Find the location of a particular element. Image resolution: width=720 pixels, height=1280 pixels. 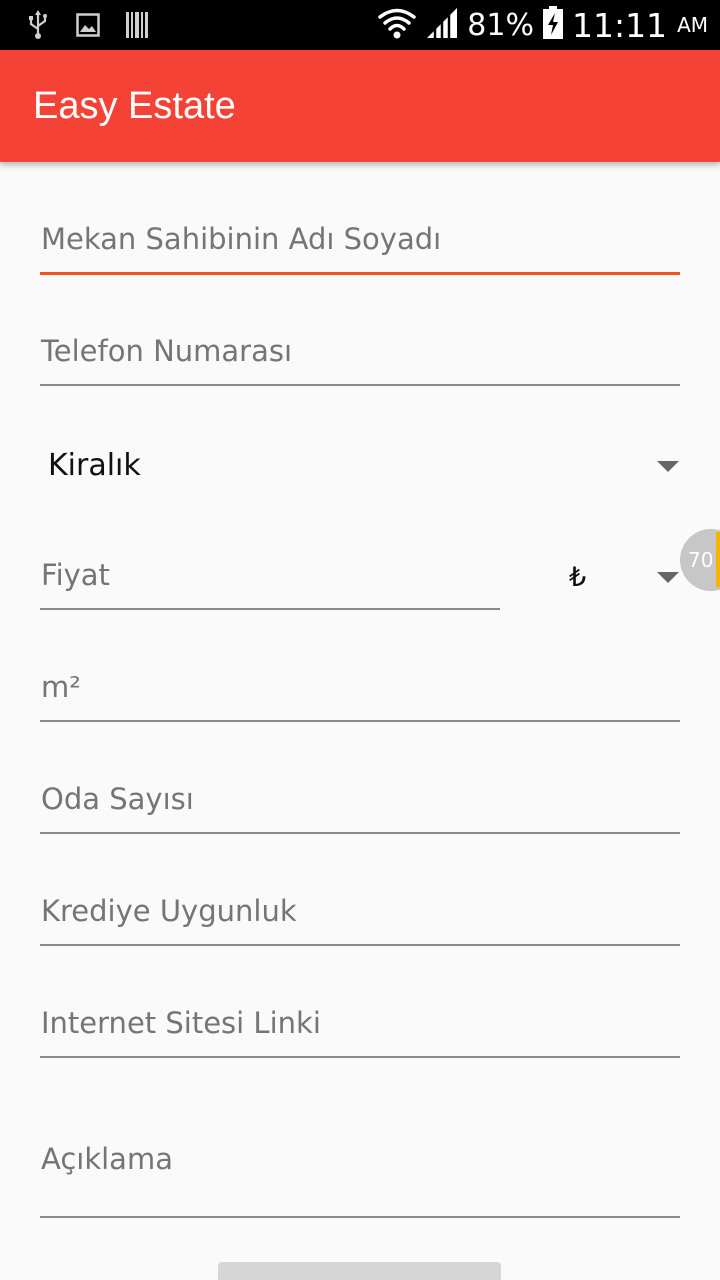

clock-time: 11:11 is located at coordinates (619, 25).